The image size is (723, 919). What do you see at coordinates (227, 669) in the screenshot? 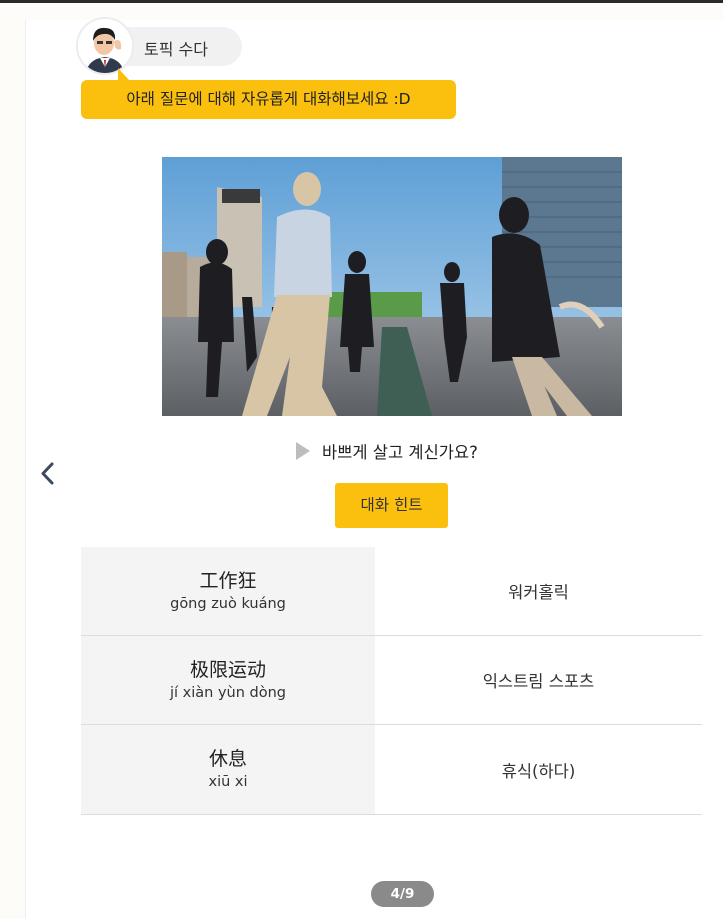
I see `hanzi-text: 极限运动` at bounding box center [227, 669].